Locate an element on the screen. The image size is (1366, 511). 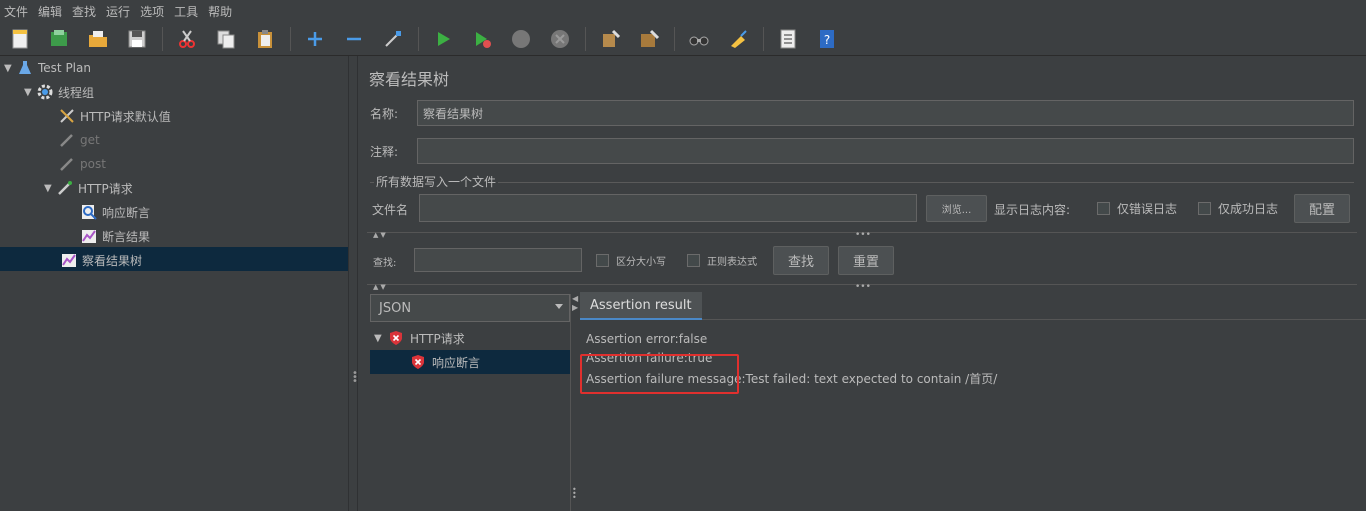
help-icon: ? is located at coordinates (827, 39).